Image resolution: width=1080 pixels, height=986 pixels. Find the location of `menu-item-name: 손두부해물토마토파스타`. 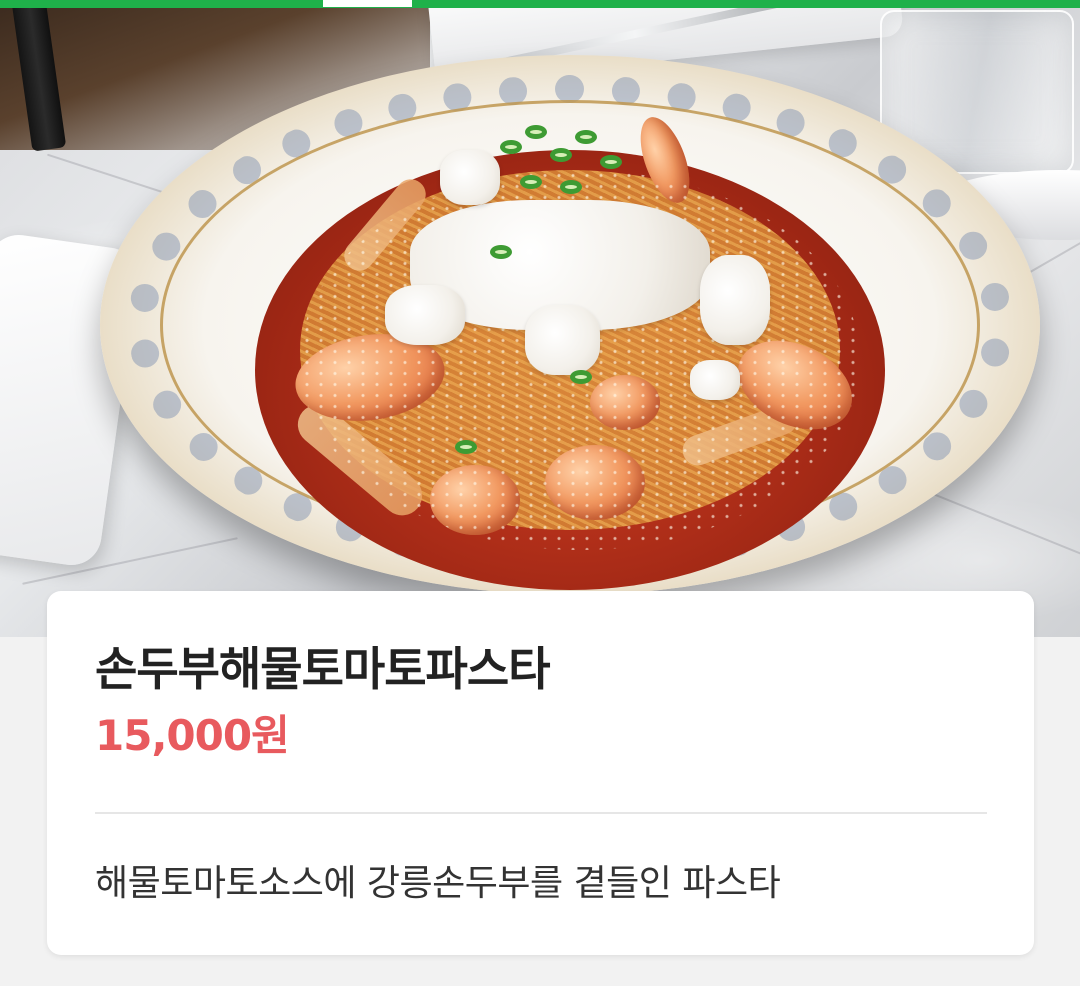

menu-item-name: 손두부해물토마토파스타 is located at coordinates (323, 669).